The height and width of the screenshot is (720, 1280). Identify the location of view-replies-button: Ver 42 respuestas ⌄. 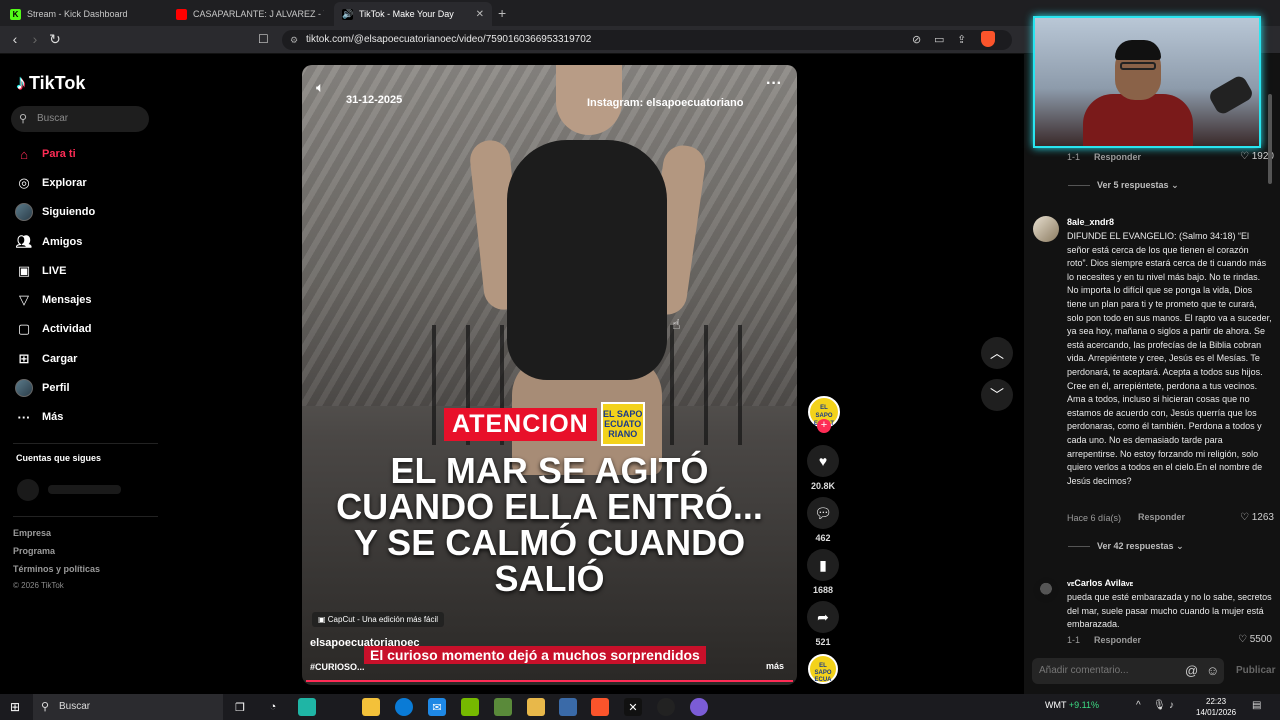
(1126, 546).